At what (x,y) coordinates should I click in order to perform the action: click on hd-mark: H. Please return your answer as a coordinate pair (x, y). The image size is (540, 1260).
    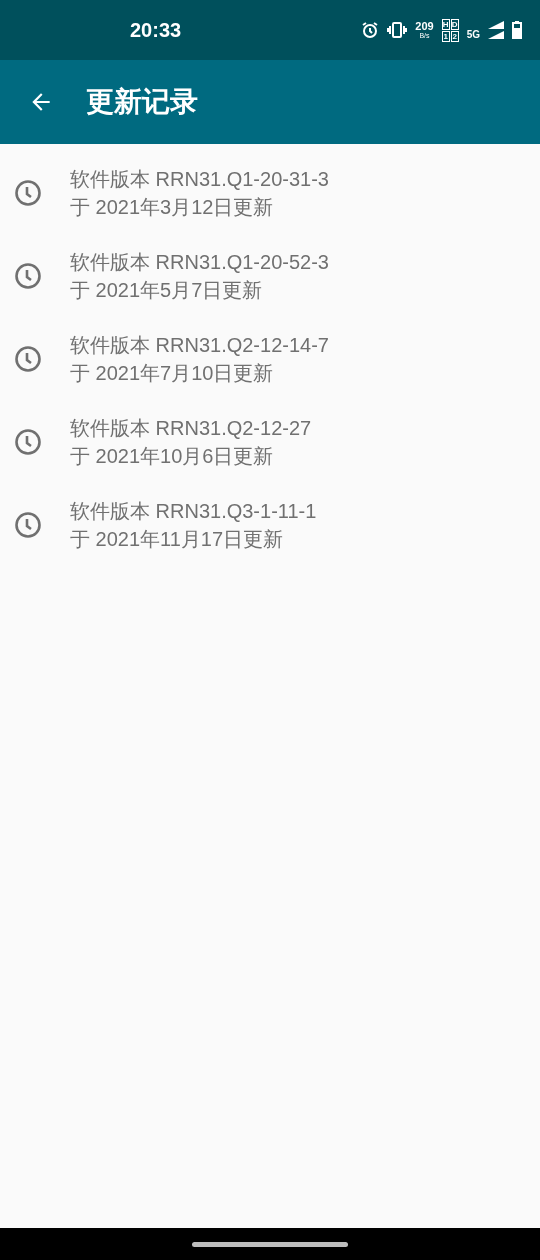
    Looking at the image, I should click on (445, 24).